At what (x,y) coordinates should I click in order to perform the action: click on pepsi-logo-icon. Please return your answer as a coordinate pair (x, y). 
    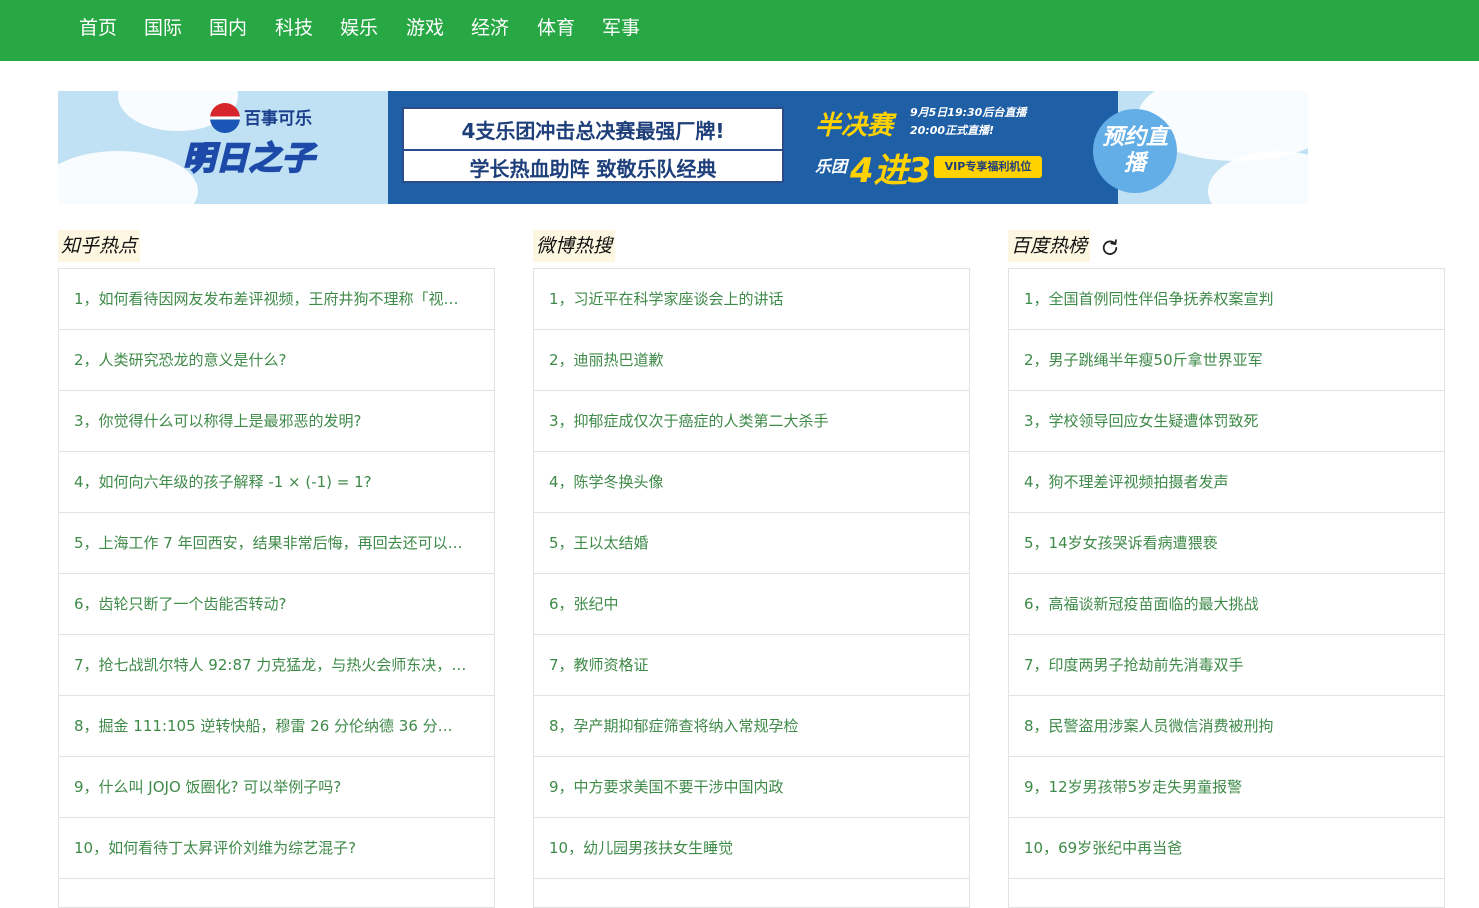
    Looking at the image, I should click on (225, 118).